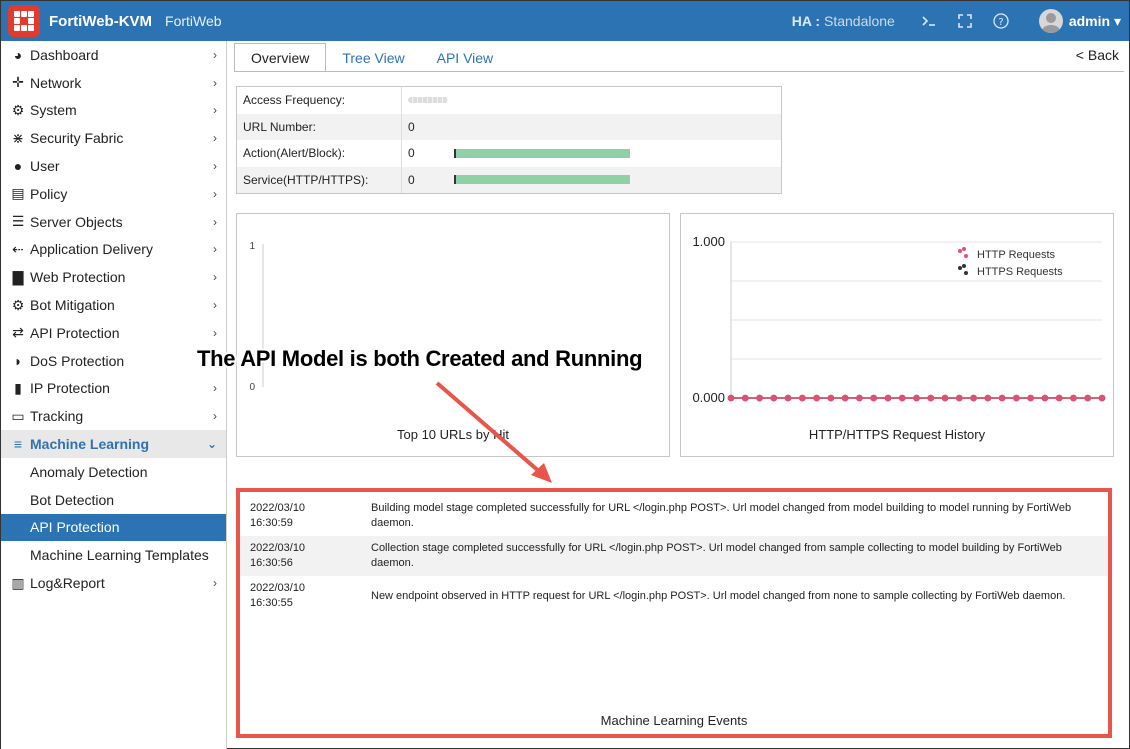 The image size is (1130, 749). What do you see at coordinates (542, 180) in the screenshot?
I see `service-bar` at bounding box center [542, 180].